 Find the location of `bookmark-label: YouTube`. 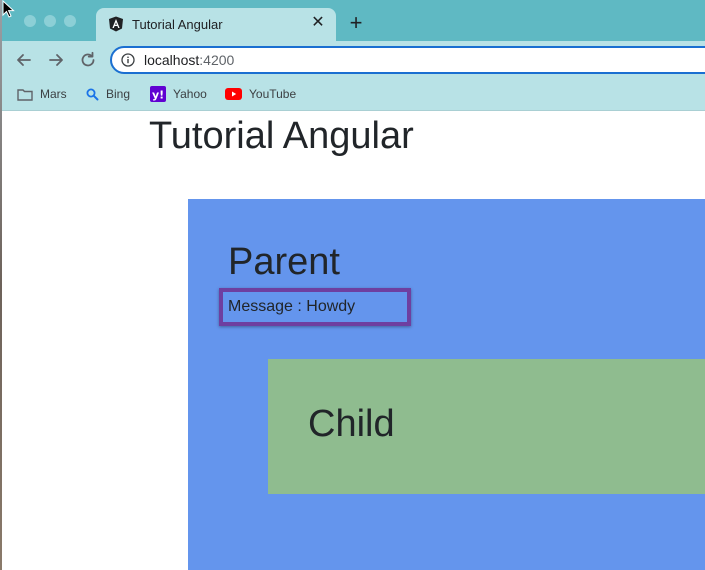

bookmark-label: YouTube is located at coordinates (273, 94).